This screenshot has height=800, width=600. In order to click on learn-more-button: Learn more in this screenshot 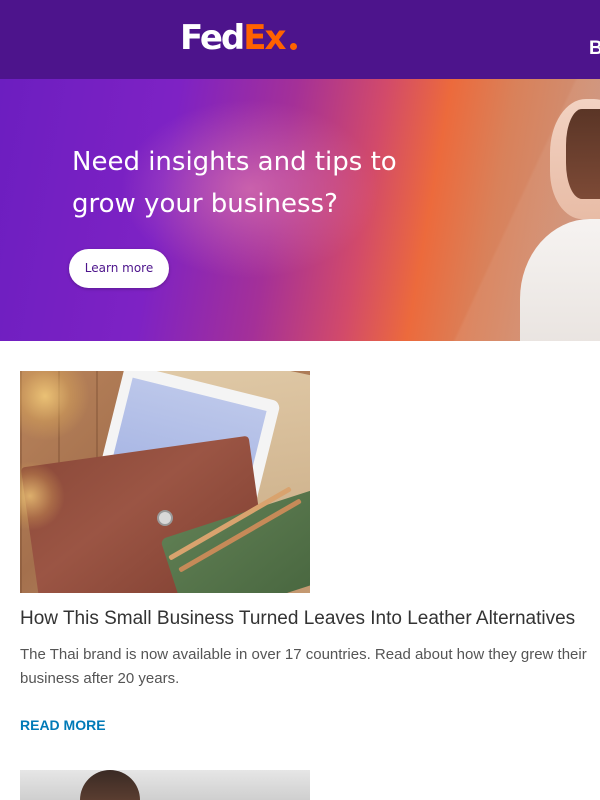, I will do `click(119, 268)`.